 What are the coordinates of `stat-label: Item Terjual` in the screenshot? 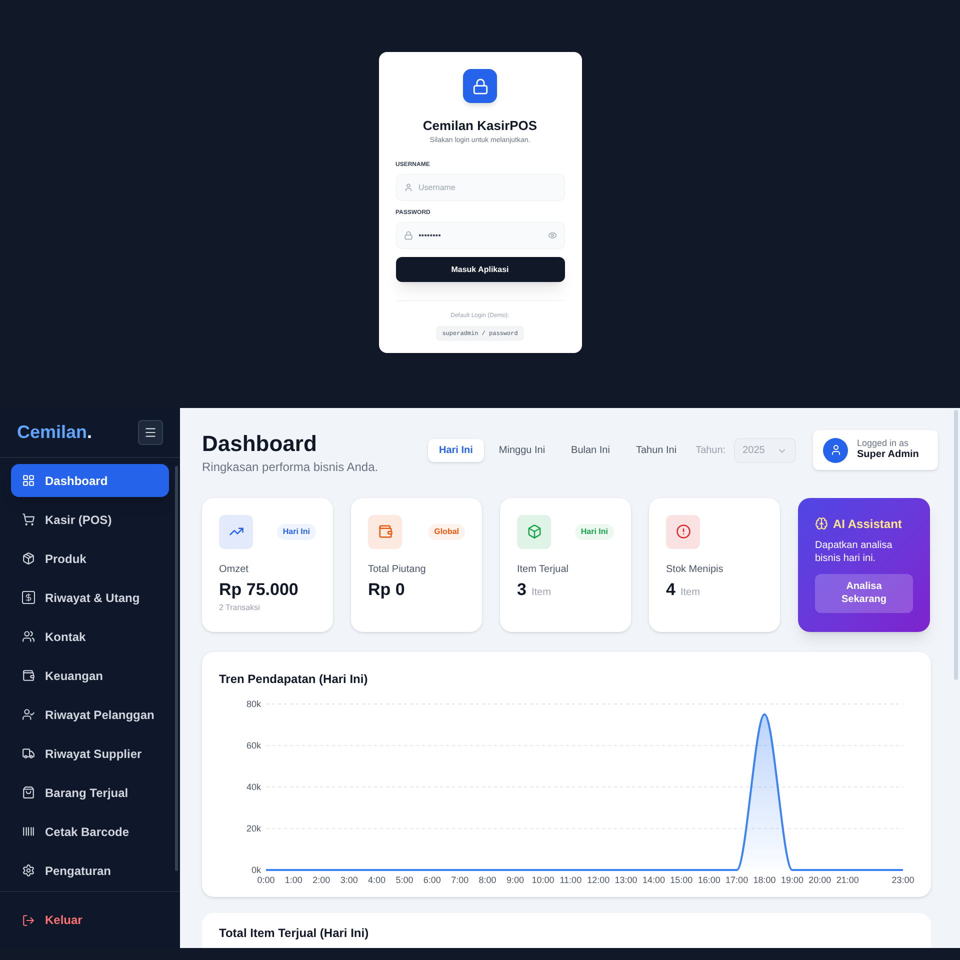 It's located at (543, 569).